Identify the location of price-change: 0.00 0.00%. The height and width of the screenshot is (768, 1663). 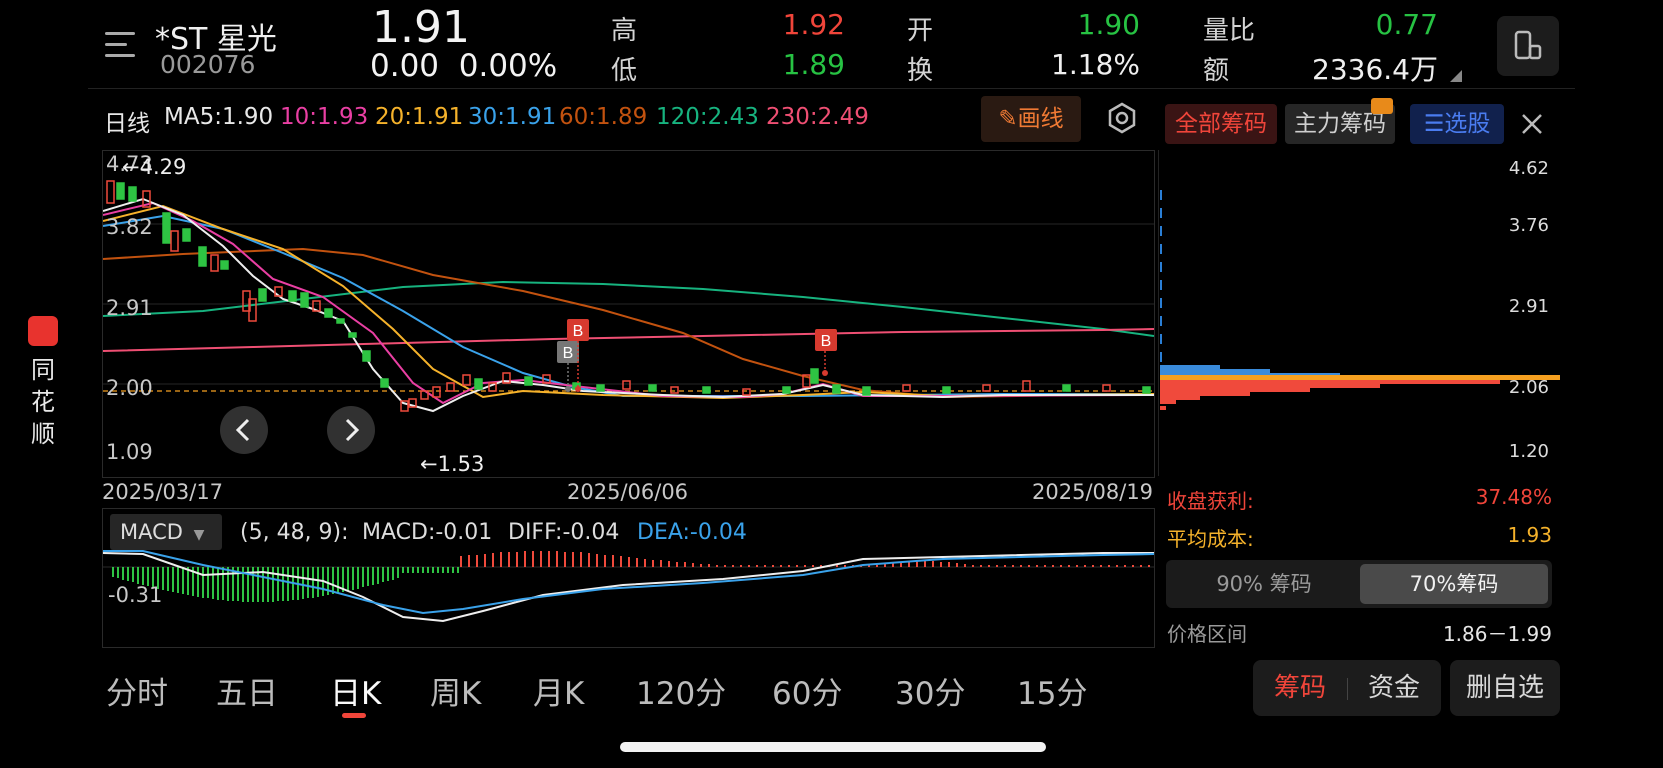
(463, 66).